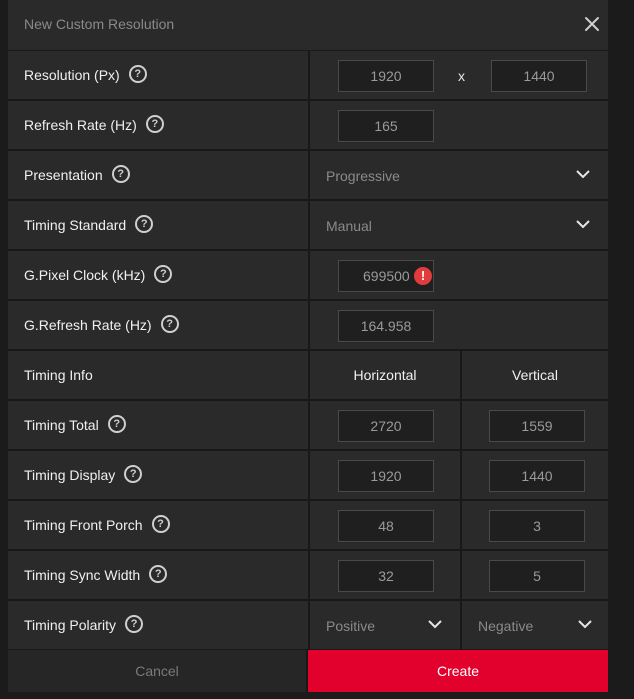 The image size is (634, 699). I want to click on error-icon: !, so click(423, 276).